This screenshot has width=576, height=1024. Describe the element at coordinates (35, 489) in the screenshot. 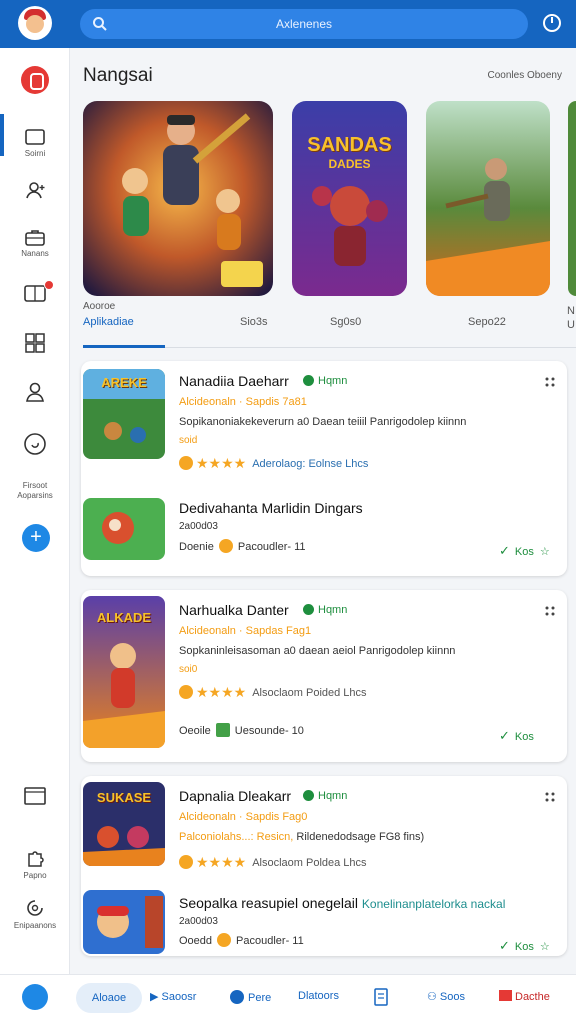

I see `sidebar-item-firsoot: Firsoot Aoparsins` at that location.